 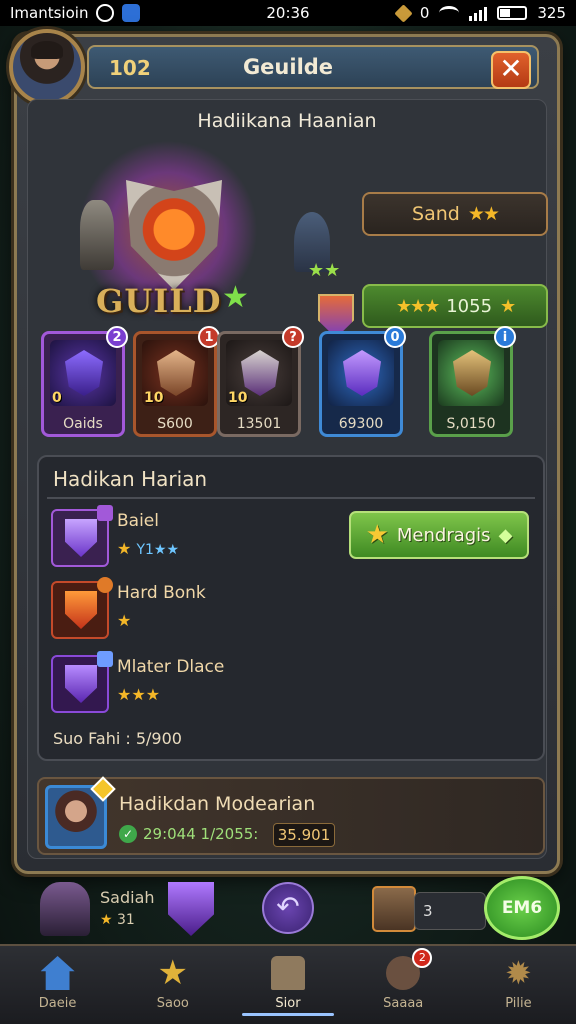 I want to click on quest-extra: Y1★★, so click(x=157, y=550).